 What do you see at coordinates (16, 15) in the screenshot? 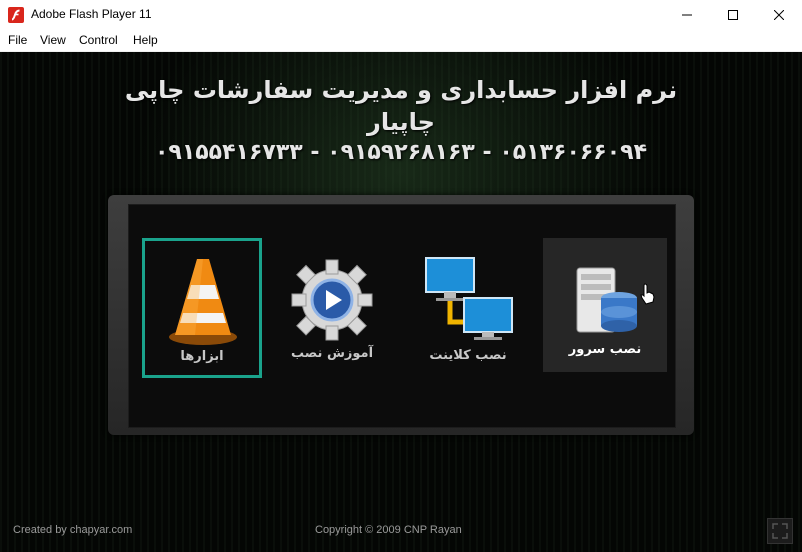
I see `flash-player-icon` at bounding box center [16, 15].